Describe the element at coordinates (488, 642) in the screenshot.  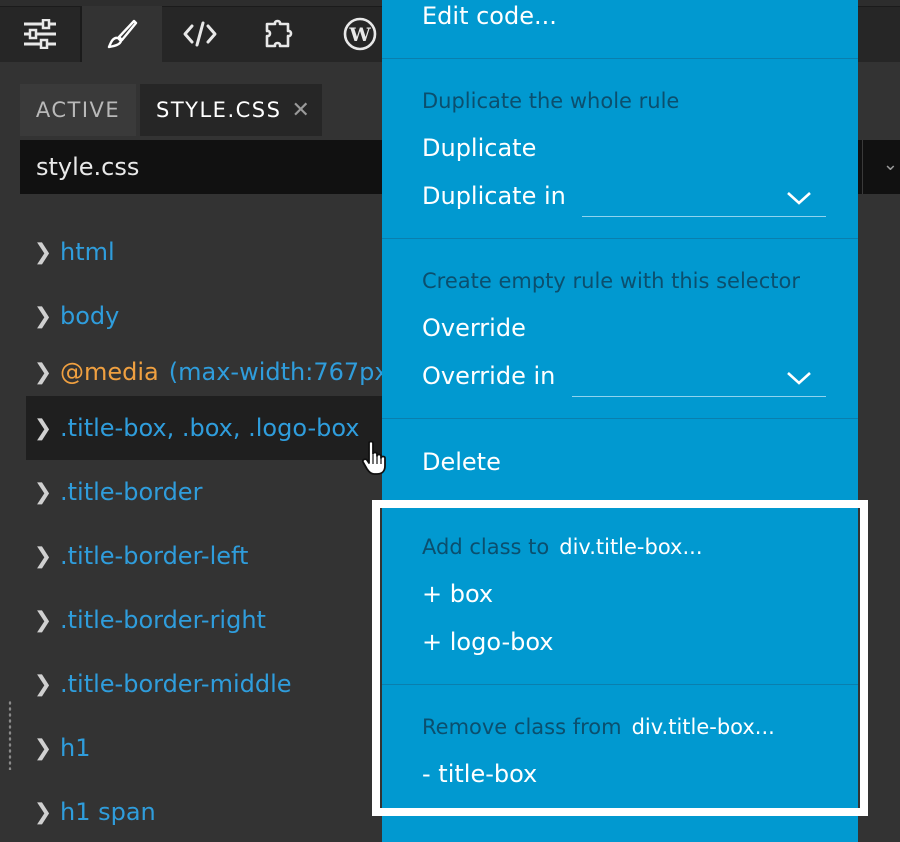
I see `menu-add-logo-box: + logo-box` at that location.